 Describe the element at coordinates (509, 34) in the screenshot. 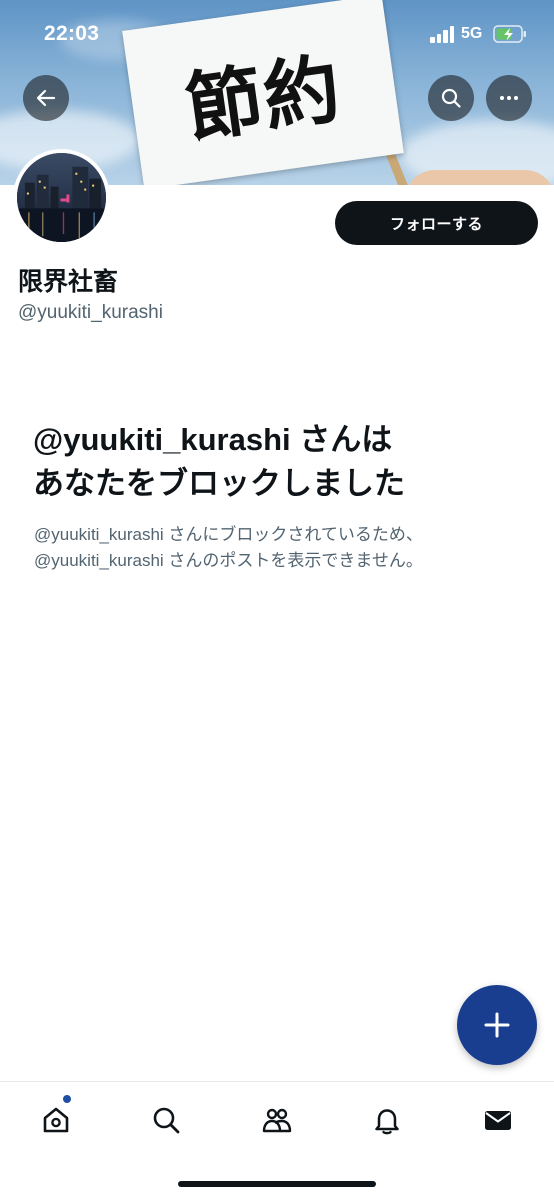

I see `battery-charging-icon` at that location.